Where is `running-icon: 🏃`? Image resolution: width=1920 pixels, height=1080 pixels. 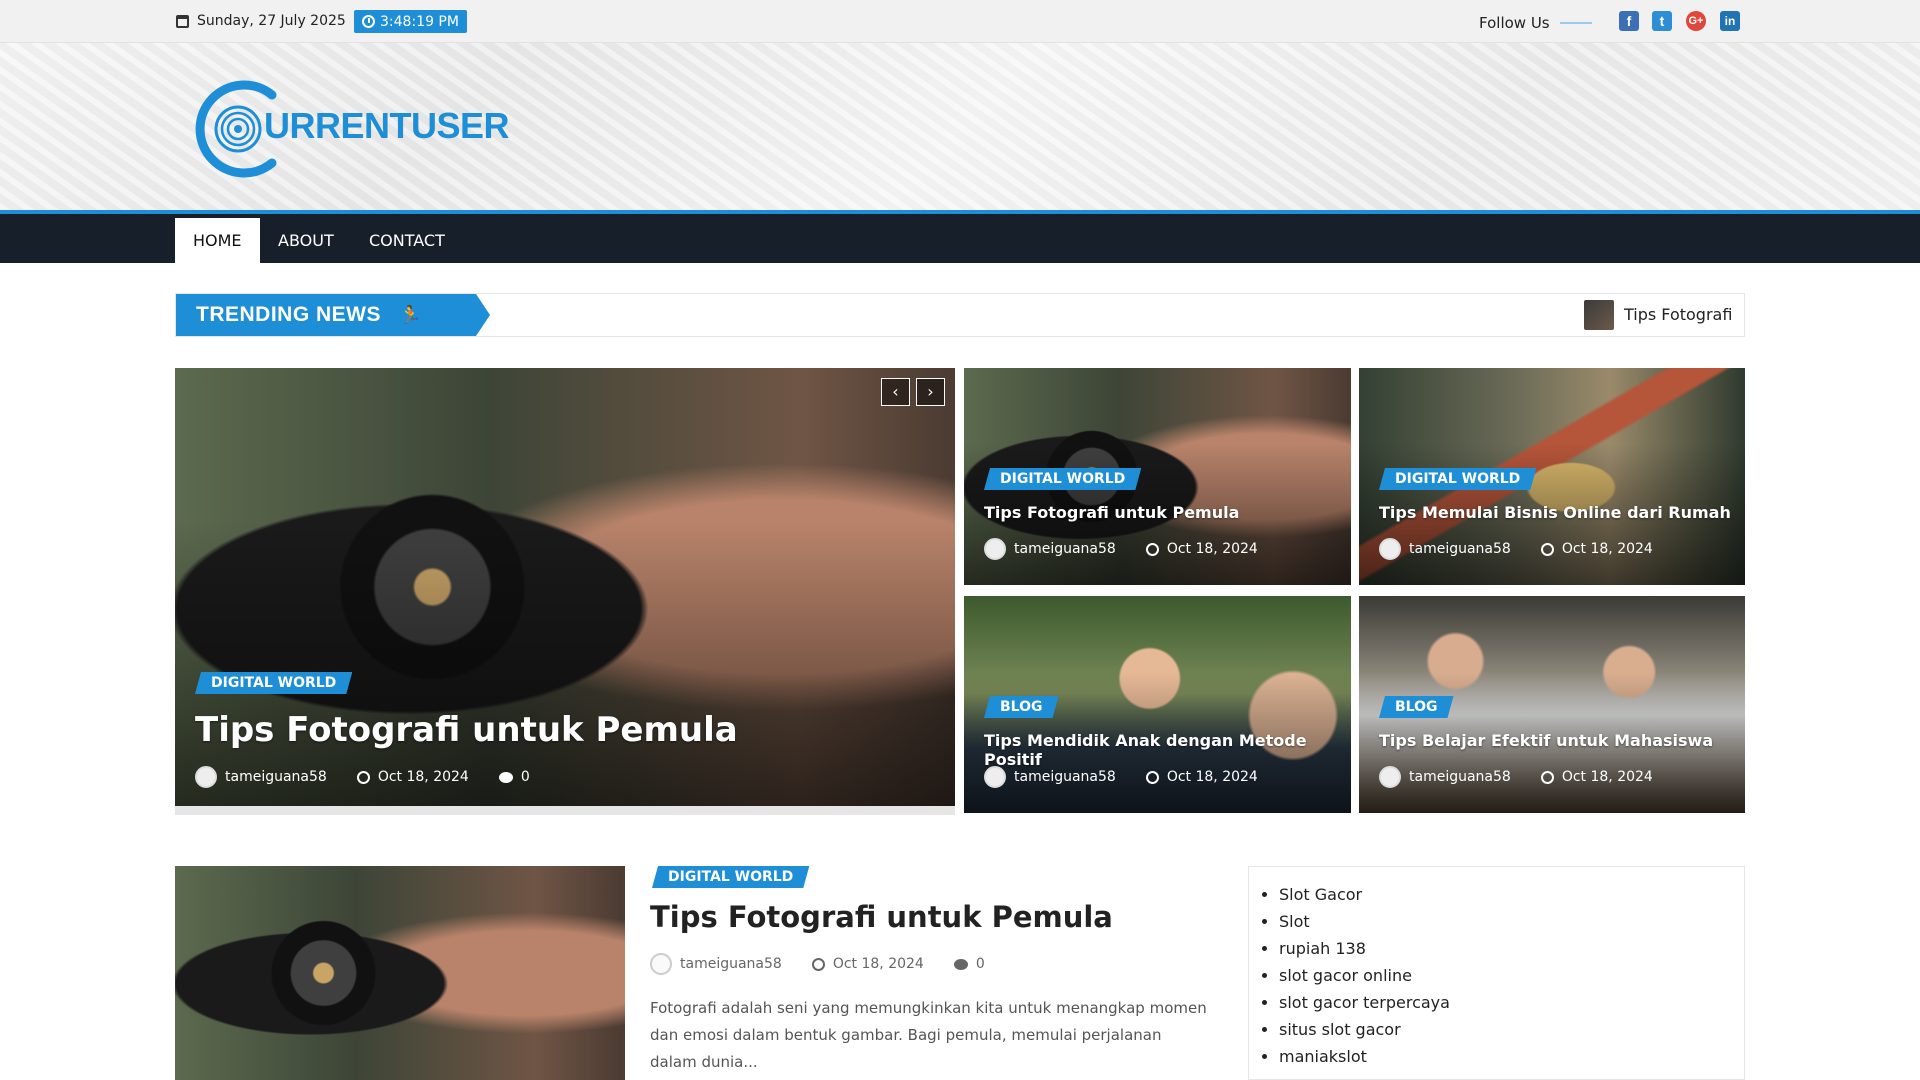
running-icon: 🏃 is located at coordinates (410, 314).